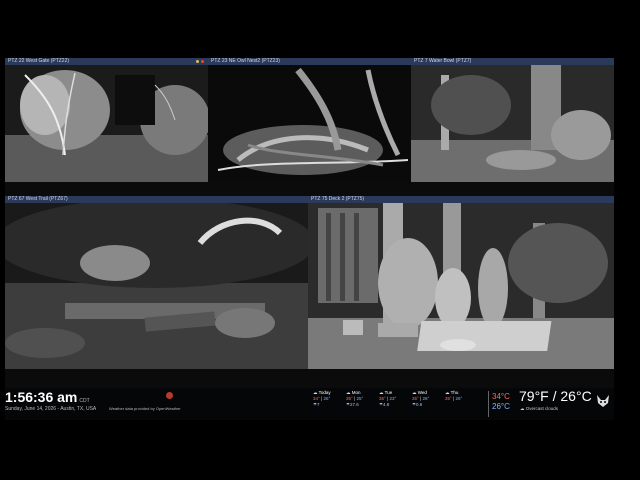  Describe the element at coordinates (454, 395) in the screenshot. I see `forecast-day: ☁ Thu 35° | 26°` at that location.